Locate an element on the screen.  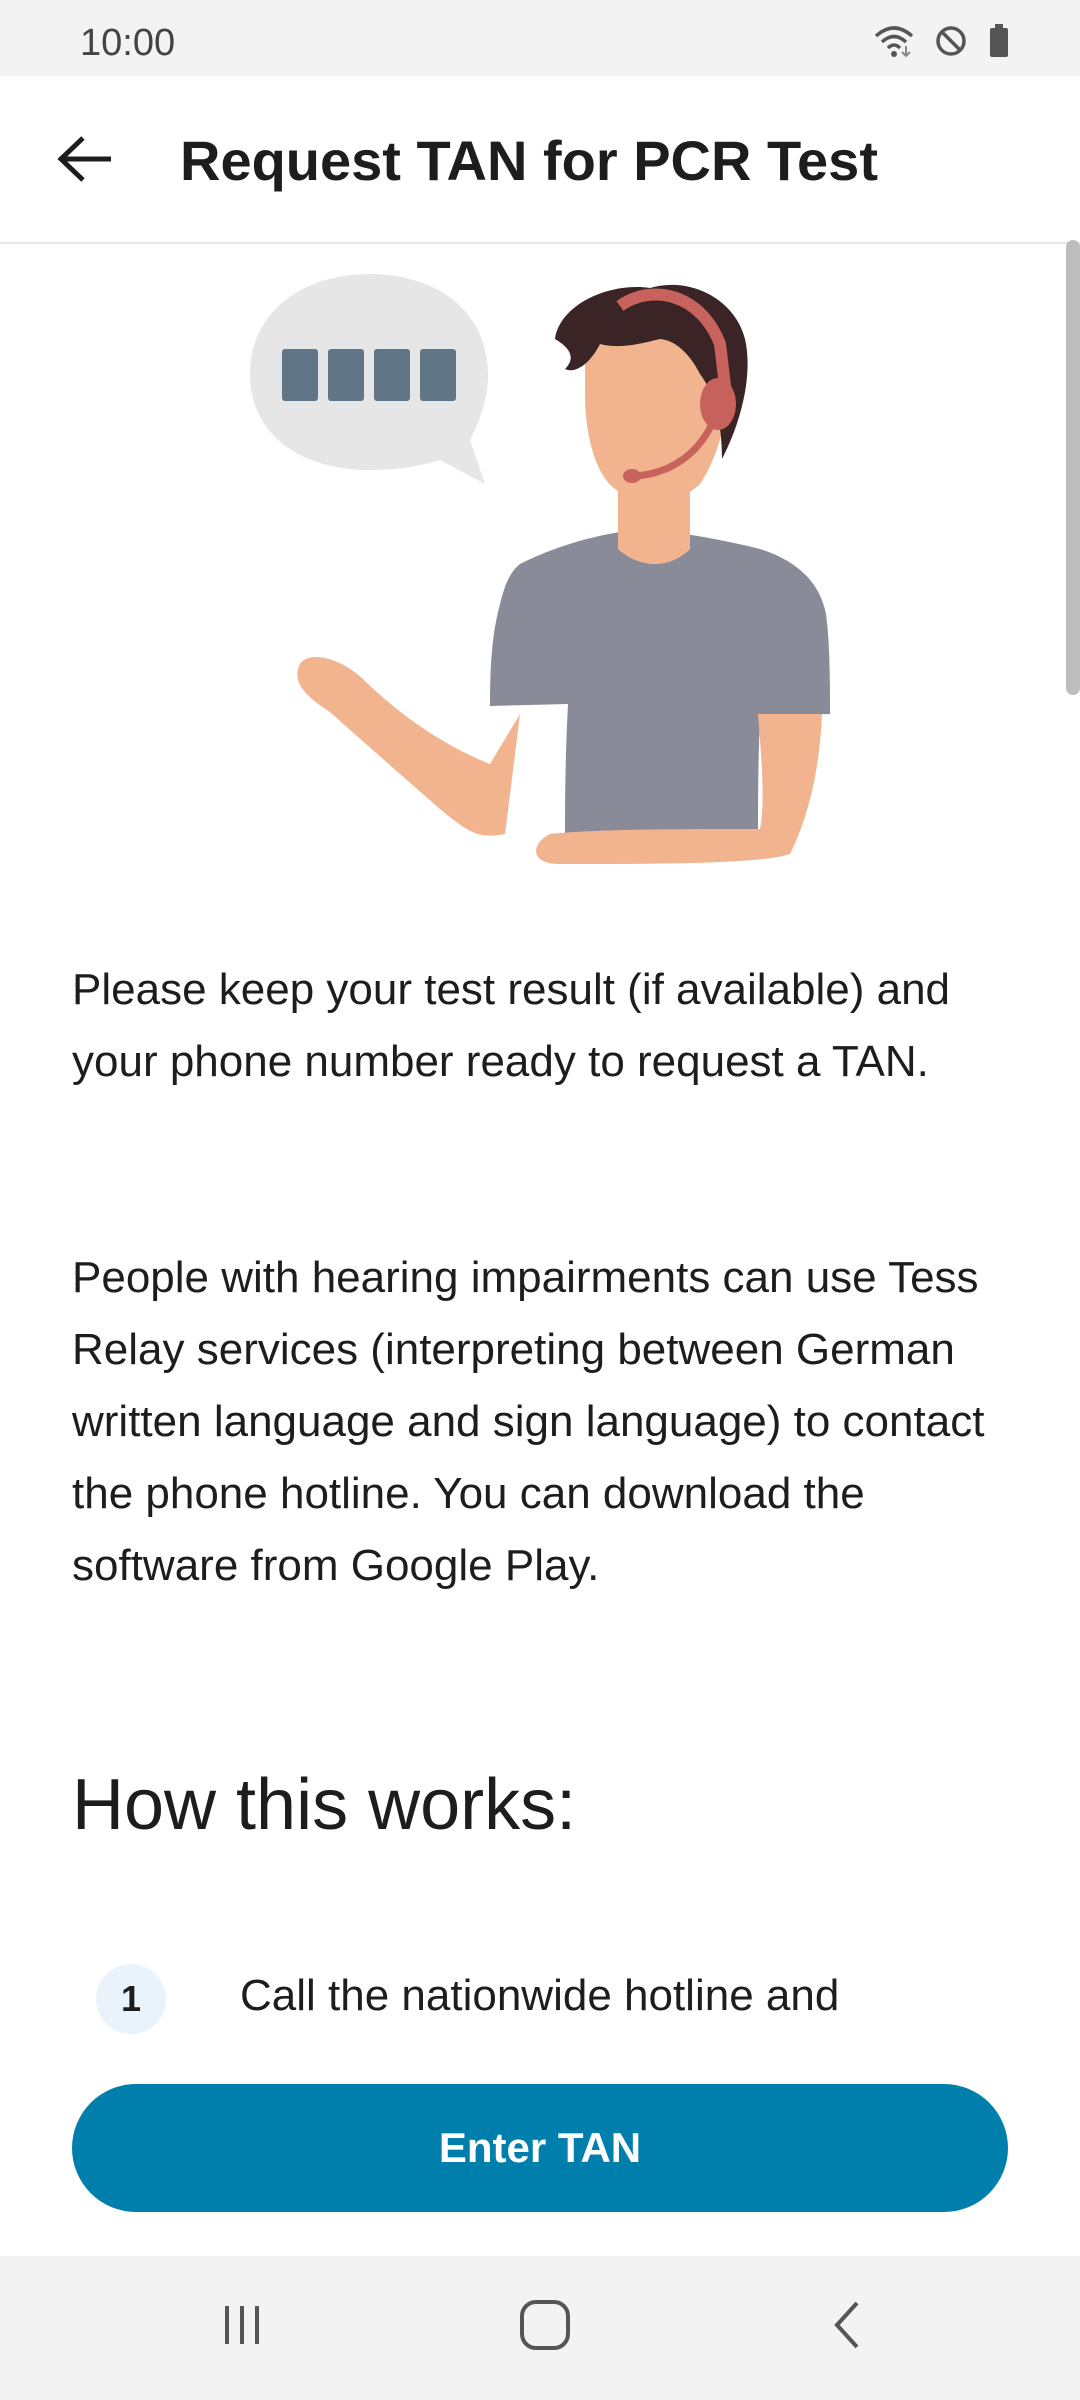
status-icons is located at coordinates (942, 43).